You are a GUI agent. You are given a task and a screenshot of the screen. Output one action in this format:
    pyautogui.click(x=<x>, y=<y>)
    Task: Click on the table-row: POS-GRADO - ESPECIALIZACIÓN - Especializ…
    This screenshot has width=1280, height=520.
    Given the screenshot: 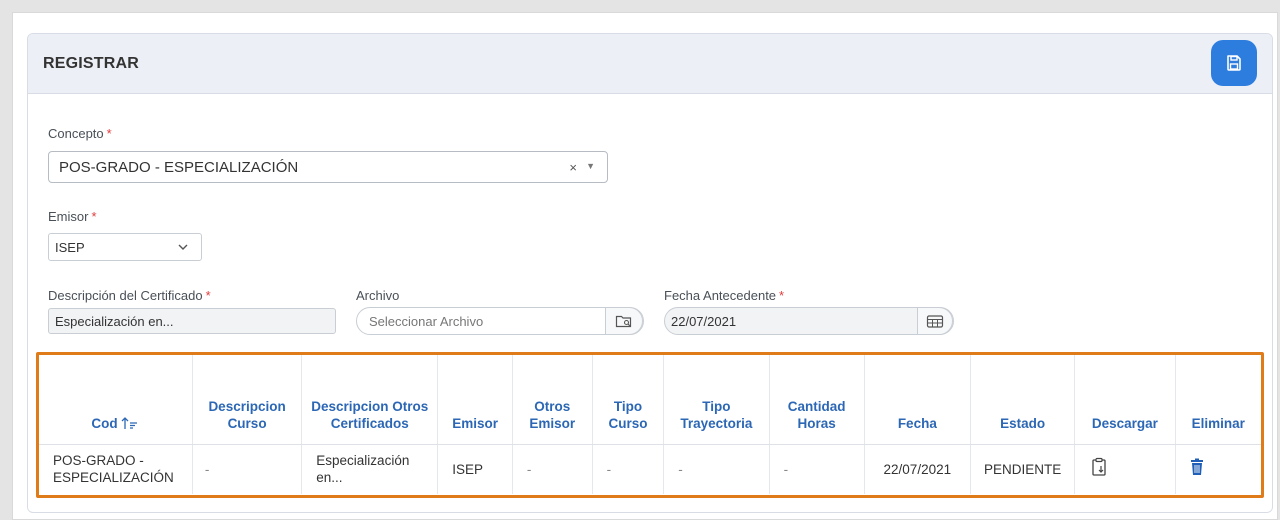 What is the action you would take?
    pyautogui.click(x=650, y=469)
    